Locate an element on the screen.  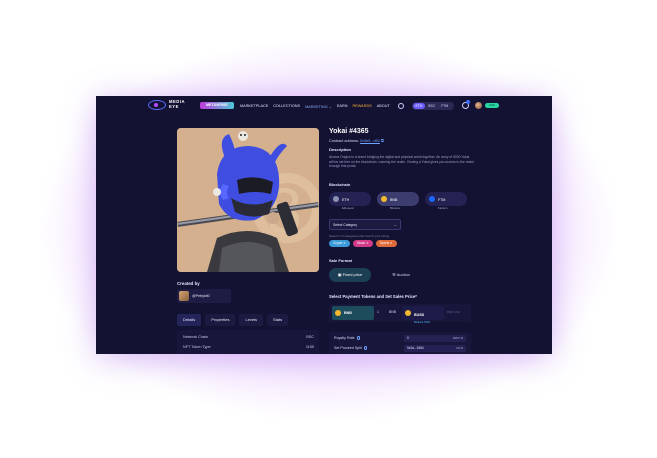
royalty-input: 0 MAX % is located at coordinates (435, 338).